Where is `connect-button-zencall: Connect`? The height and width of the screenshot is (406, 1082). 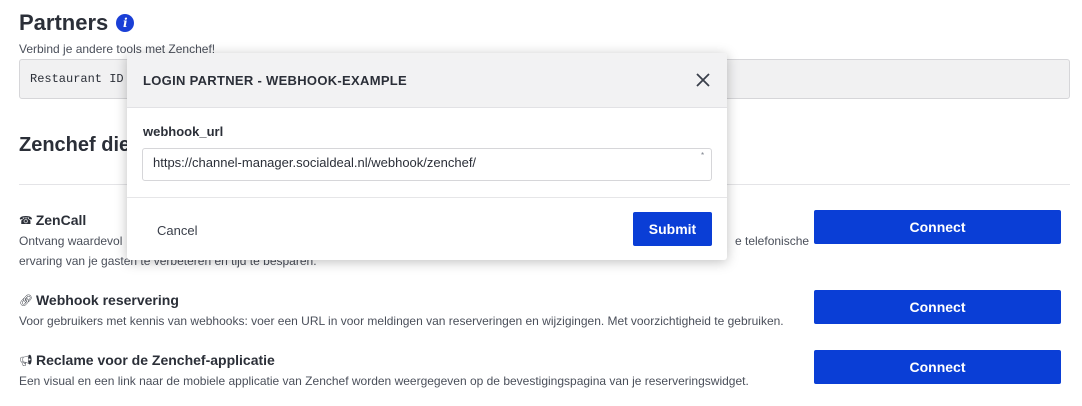
connect-button-zencall: Connect is located at coordinates (937, 227).